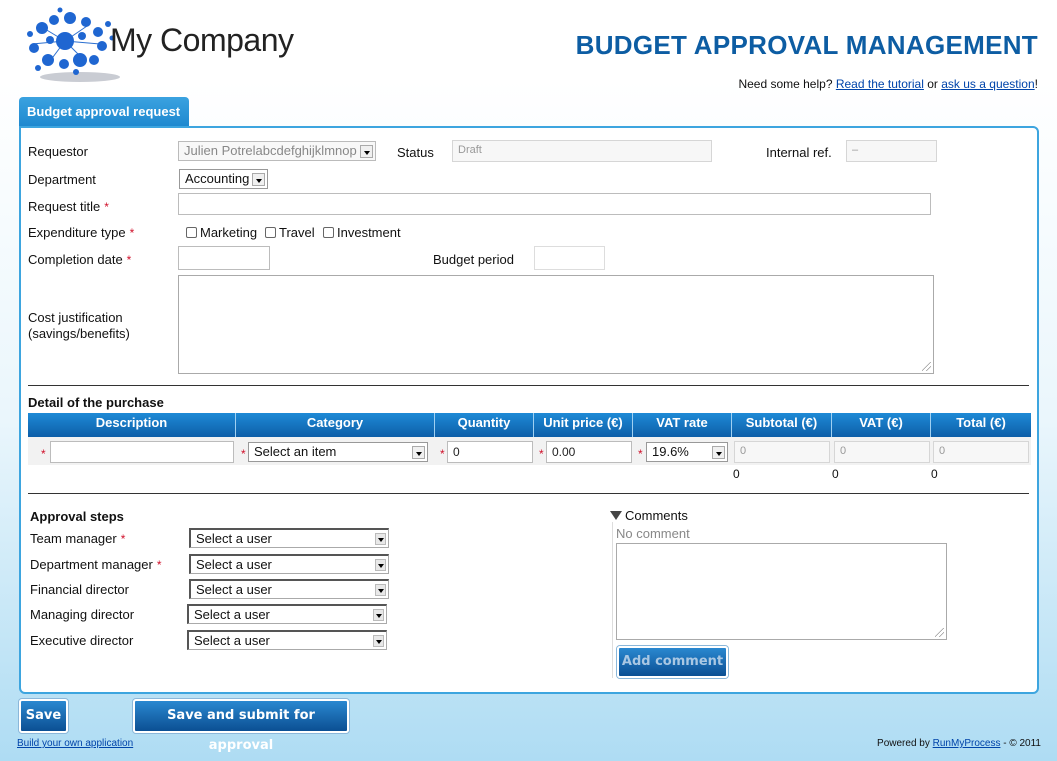  What do you see at coordinates (43, 716) in the screenshot?
I see `save-button: Save` at bounding box center [43, 716].